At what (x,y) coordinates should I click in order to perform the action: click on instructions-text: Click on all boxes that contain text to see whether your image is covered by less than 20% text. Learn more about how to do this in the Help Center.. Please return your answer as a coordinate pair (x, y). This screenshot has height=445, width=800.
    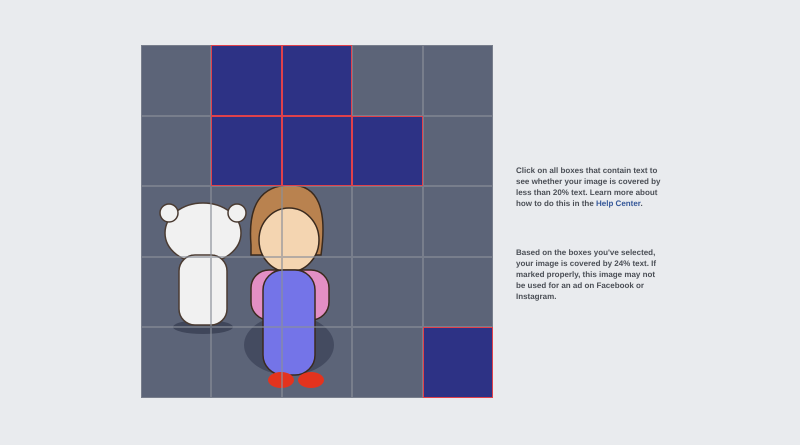
    Looking at the image, I should click on (589, 187).